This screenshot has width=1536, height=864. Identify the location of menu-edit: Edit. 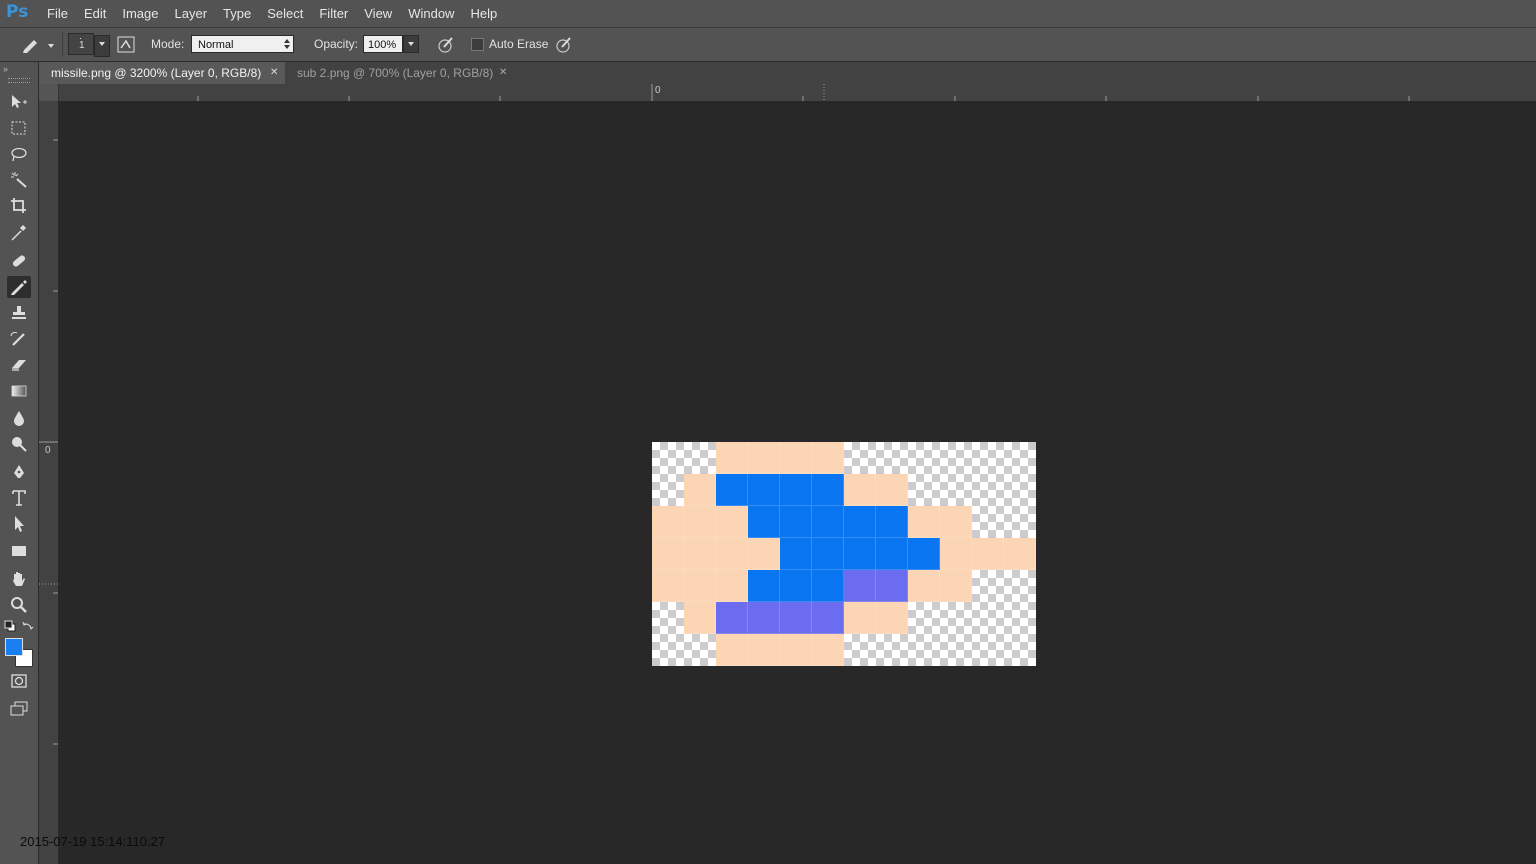
(95, 13).